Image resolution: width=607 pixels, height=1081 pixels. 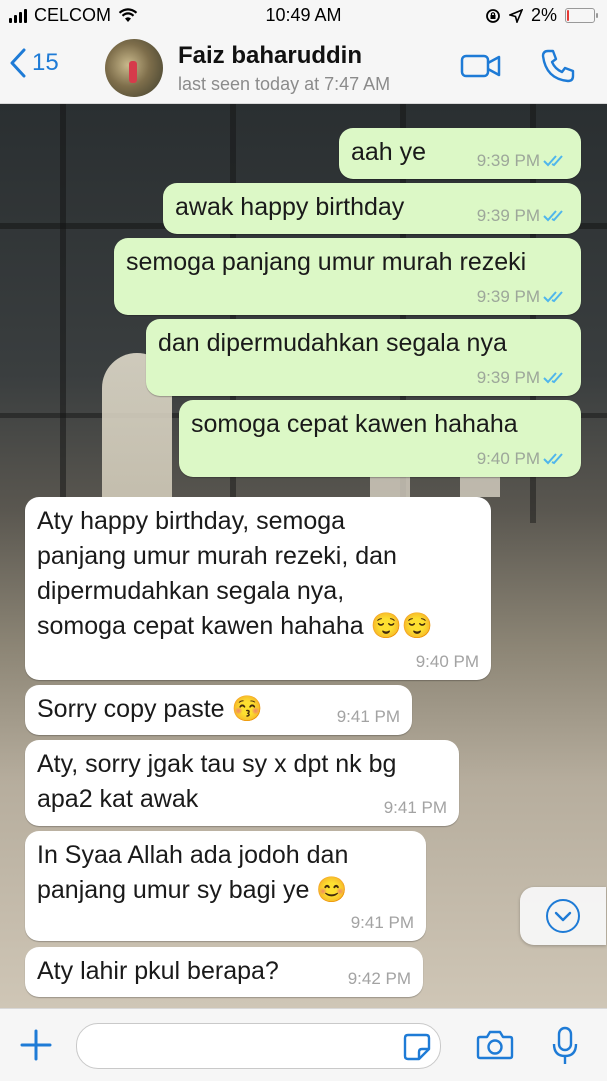 I want to click on back-button: 15, so click(x=34, y=63).